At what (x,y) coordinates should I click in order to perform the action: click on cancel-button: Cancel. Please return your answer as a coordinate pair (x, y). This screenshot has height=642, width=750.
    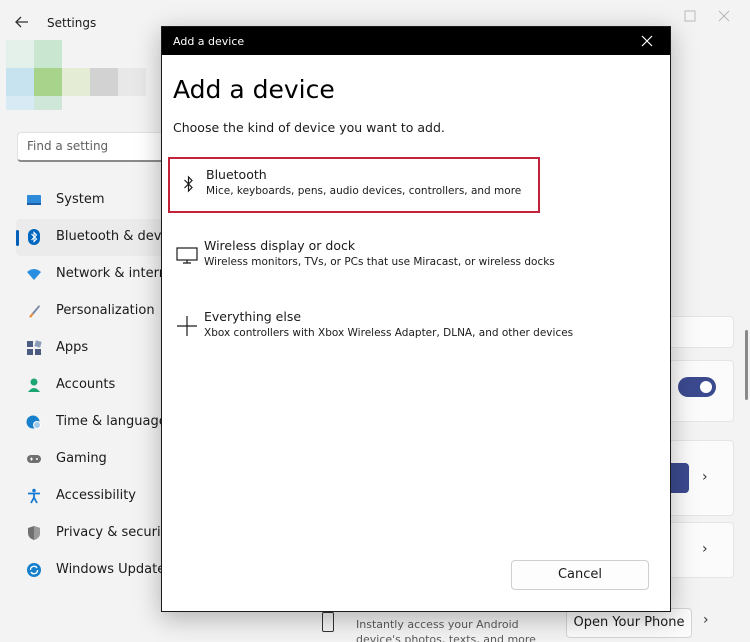
    Looking at the image, I should click on (580, 575).